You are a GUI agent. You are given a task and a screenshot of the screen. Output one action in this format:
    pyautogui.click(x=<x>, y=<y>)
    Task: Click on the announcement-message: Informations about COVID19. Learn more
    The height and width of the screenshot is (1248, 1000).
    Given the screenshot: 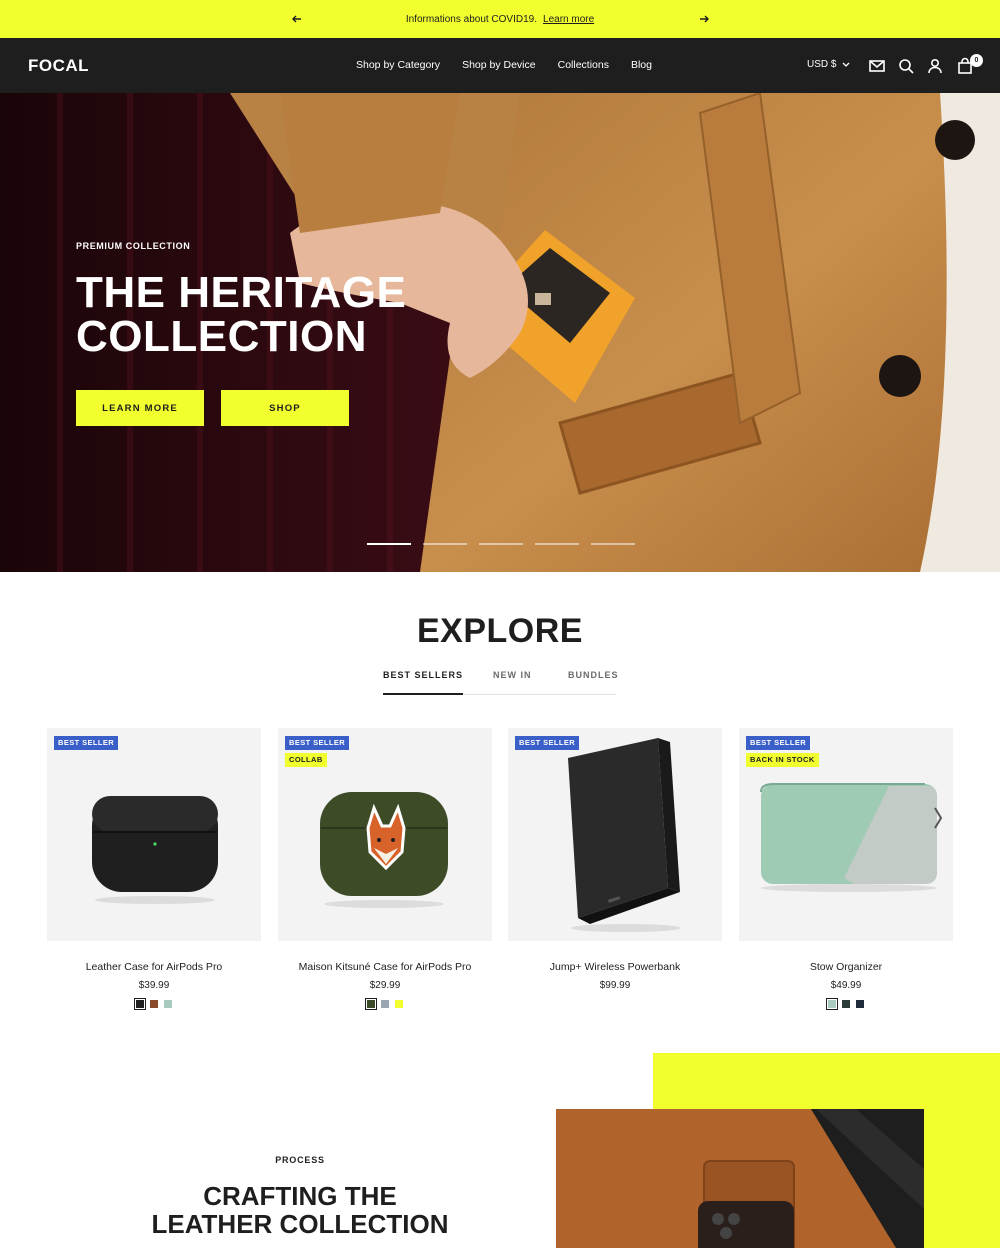 What is the action you would take?
    pyautogui.click(x=500, y=19)
    